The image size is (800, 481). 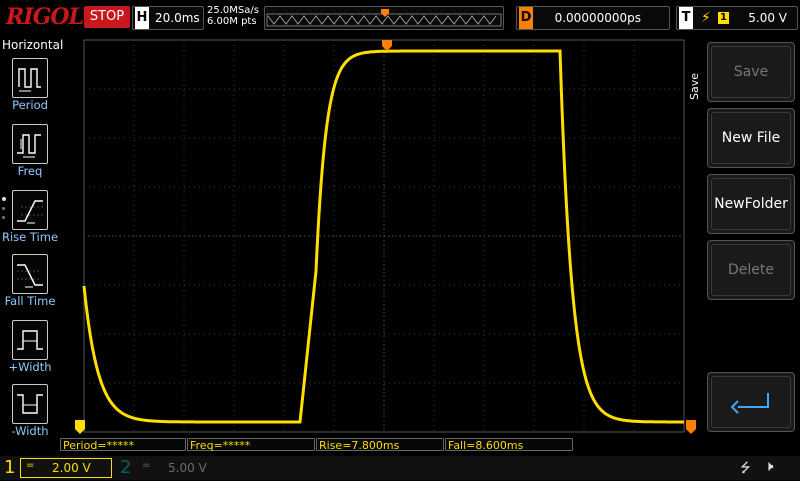 What do you see at coordinates (380, 445) in the screenshot?
I see `measurement-rise: Rise=7.800ms` at bounding box center [380, 445].